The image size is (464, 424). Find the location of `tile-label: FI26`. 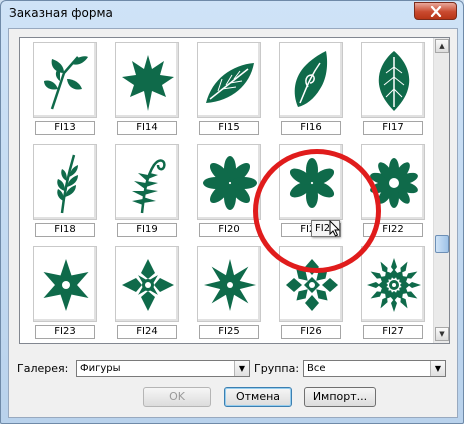

tile-label: FI26 is located at coordinates (311, 332).